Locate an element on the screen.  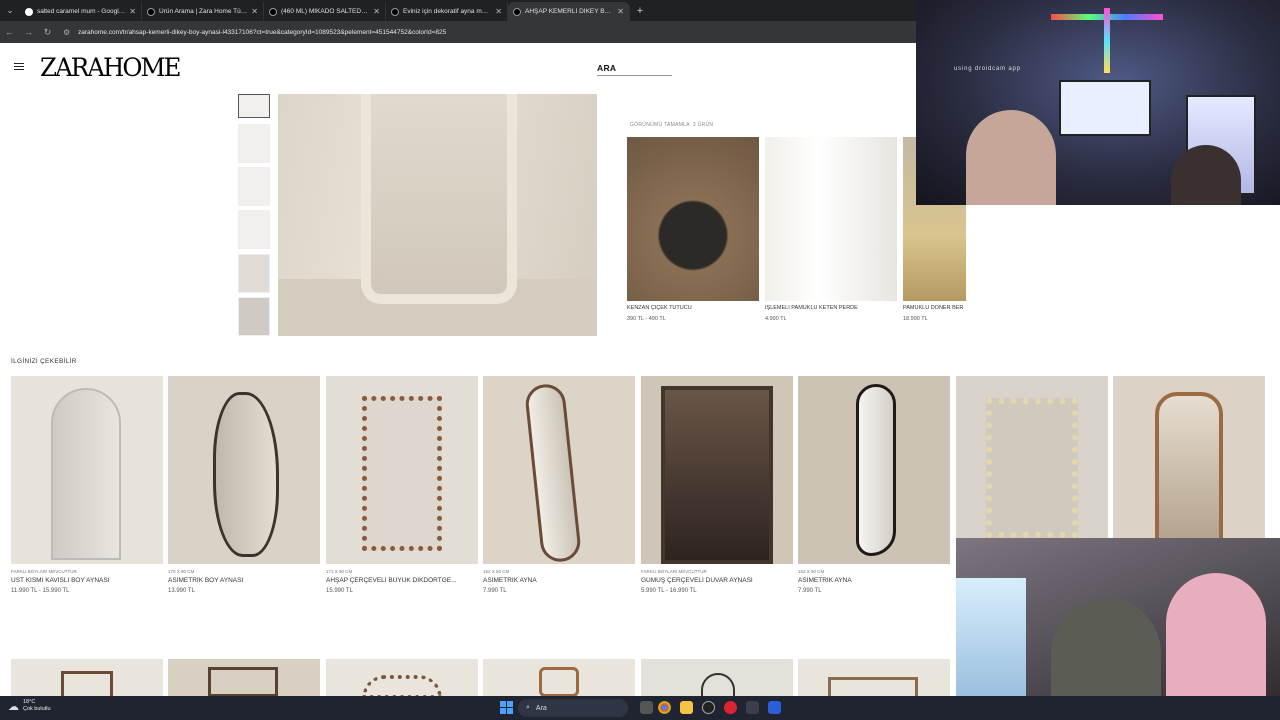
google-icon is located at coordinates (29, 11).